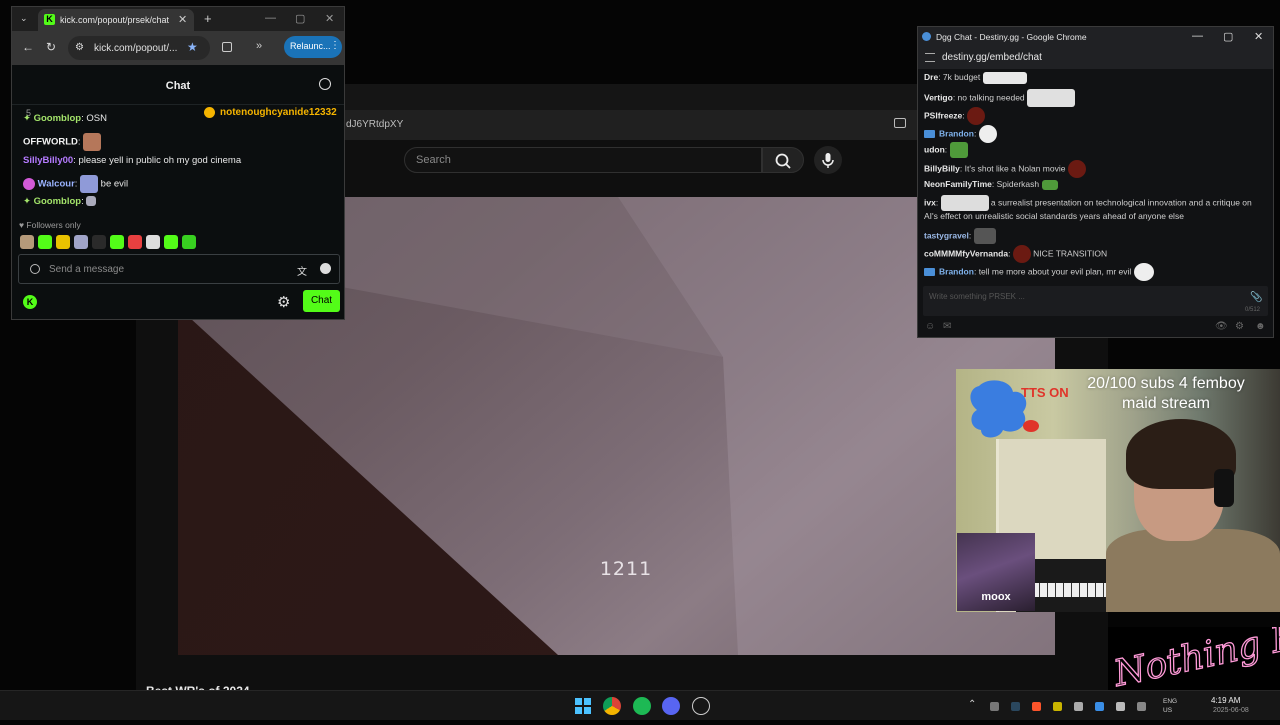 This screenshot has width=1280, height=725. Describe the element at coordinates (1036, 706) in the screenshot. I see `brave-icon` at that location.